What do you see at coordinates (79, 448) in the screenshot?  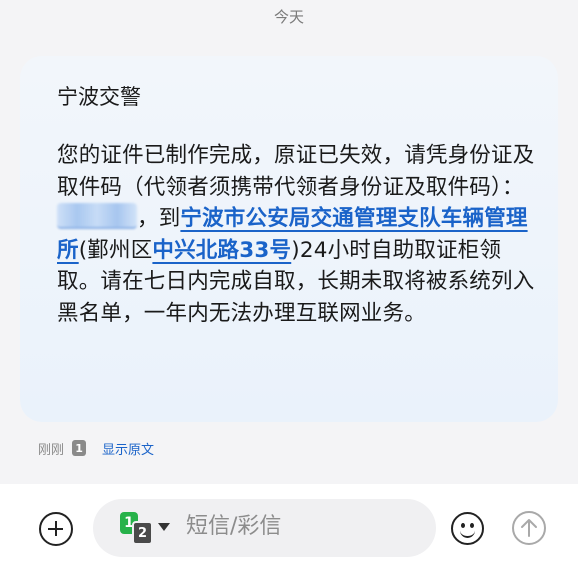 I see `sim-badge: 1` at bounding box center [79, 448].